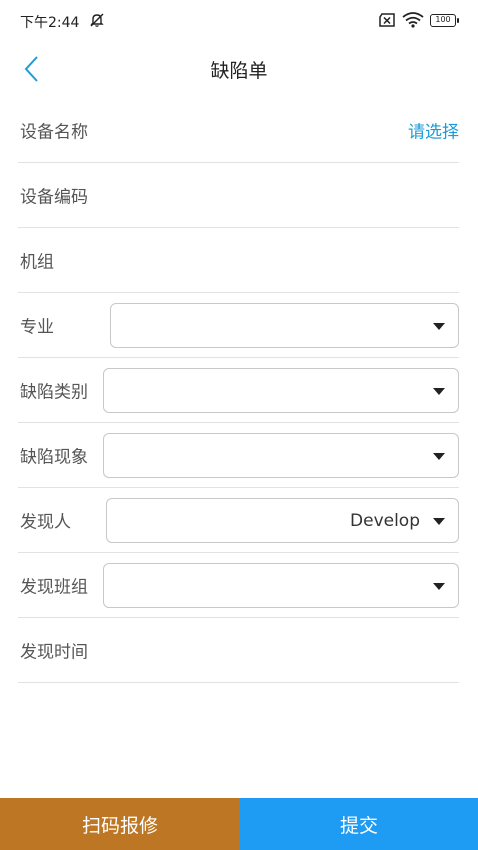  I want to click on sim-off-icon, so click(387, 20).